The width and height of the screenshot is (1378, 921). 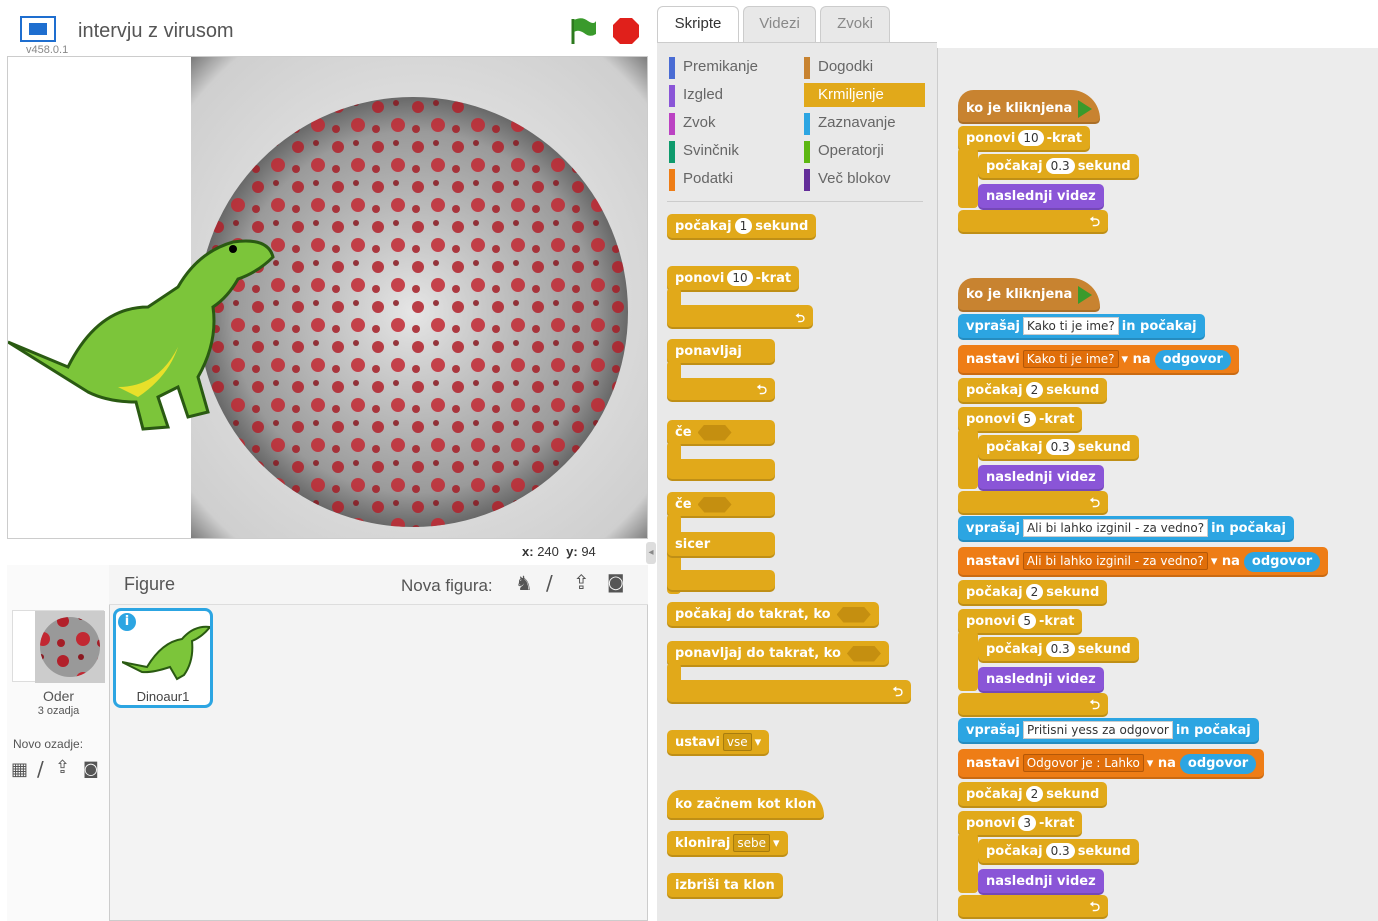 What do you see at coordinates (742, 227) in the screenshot?
I see `wait-block: počakaj 1 sekund` at bounding box center [742, 227].